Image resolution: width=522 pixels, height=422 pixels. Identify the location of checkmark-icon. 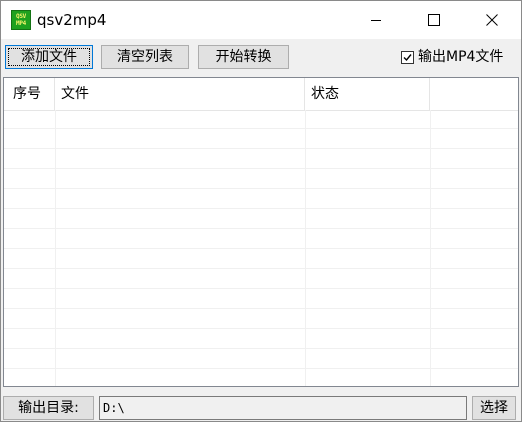
(407, 57).